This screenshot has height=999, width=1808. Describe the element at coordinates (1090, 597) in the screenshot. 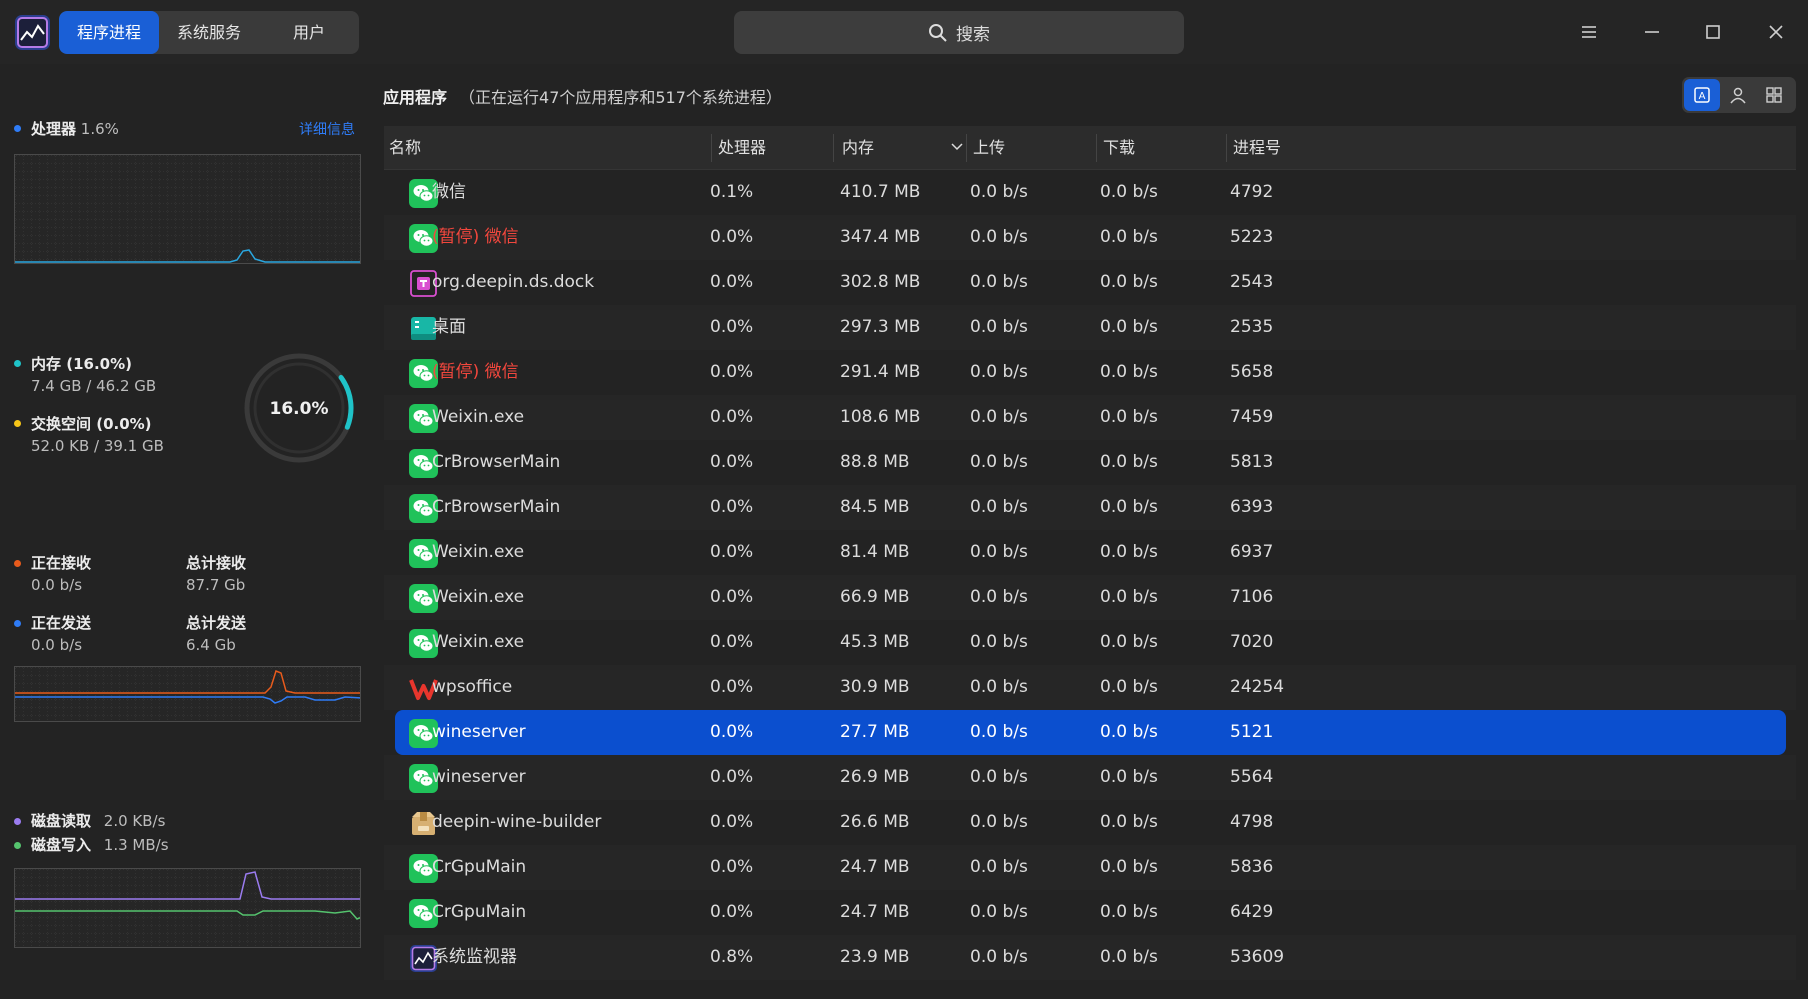

I see `table-row: Weixin.exe 0.0% 66.9 MB 0.0 b/s 0.0 b/s 7106` at that location.